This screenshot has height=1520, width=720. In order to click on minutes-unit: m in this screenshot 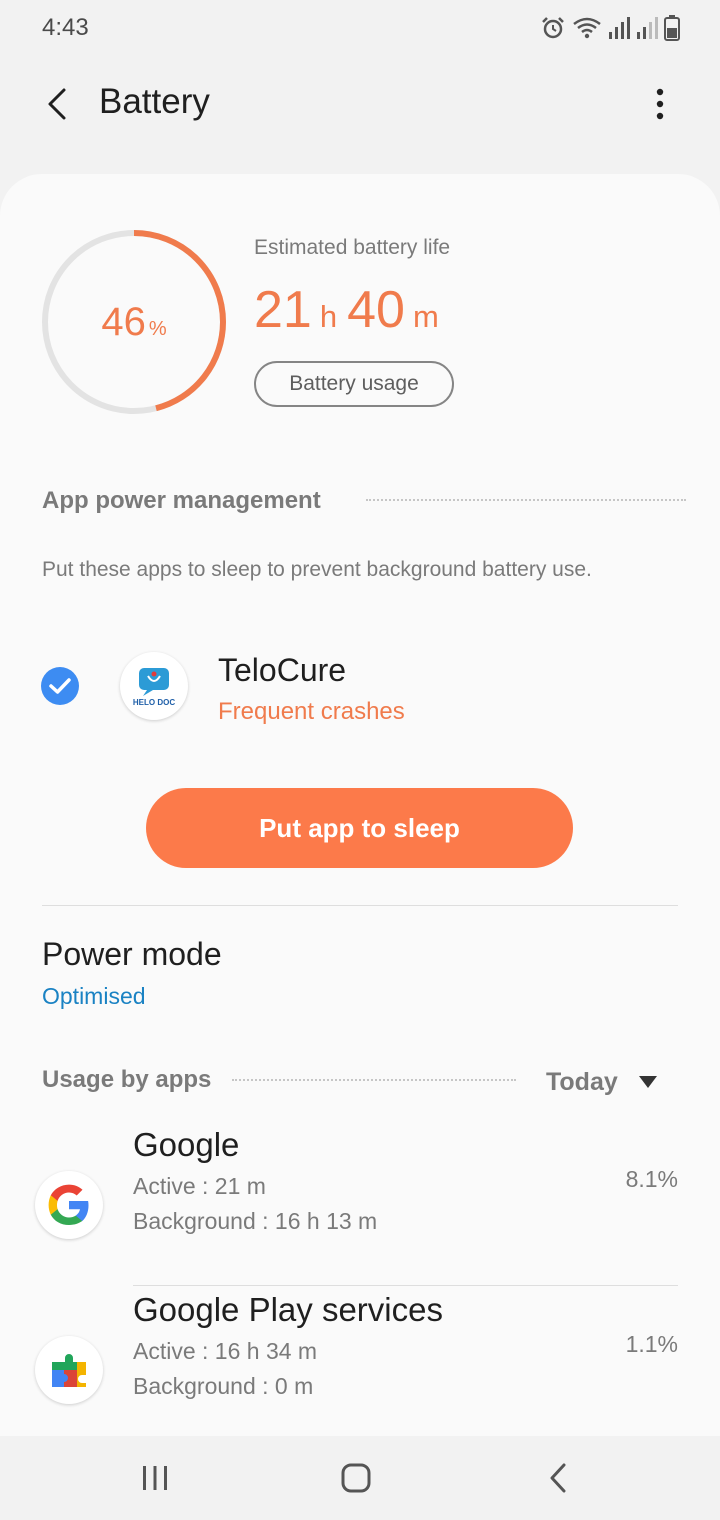, I will do `click(425, 316)`.